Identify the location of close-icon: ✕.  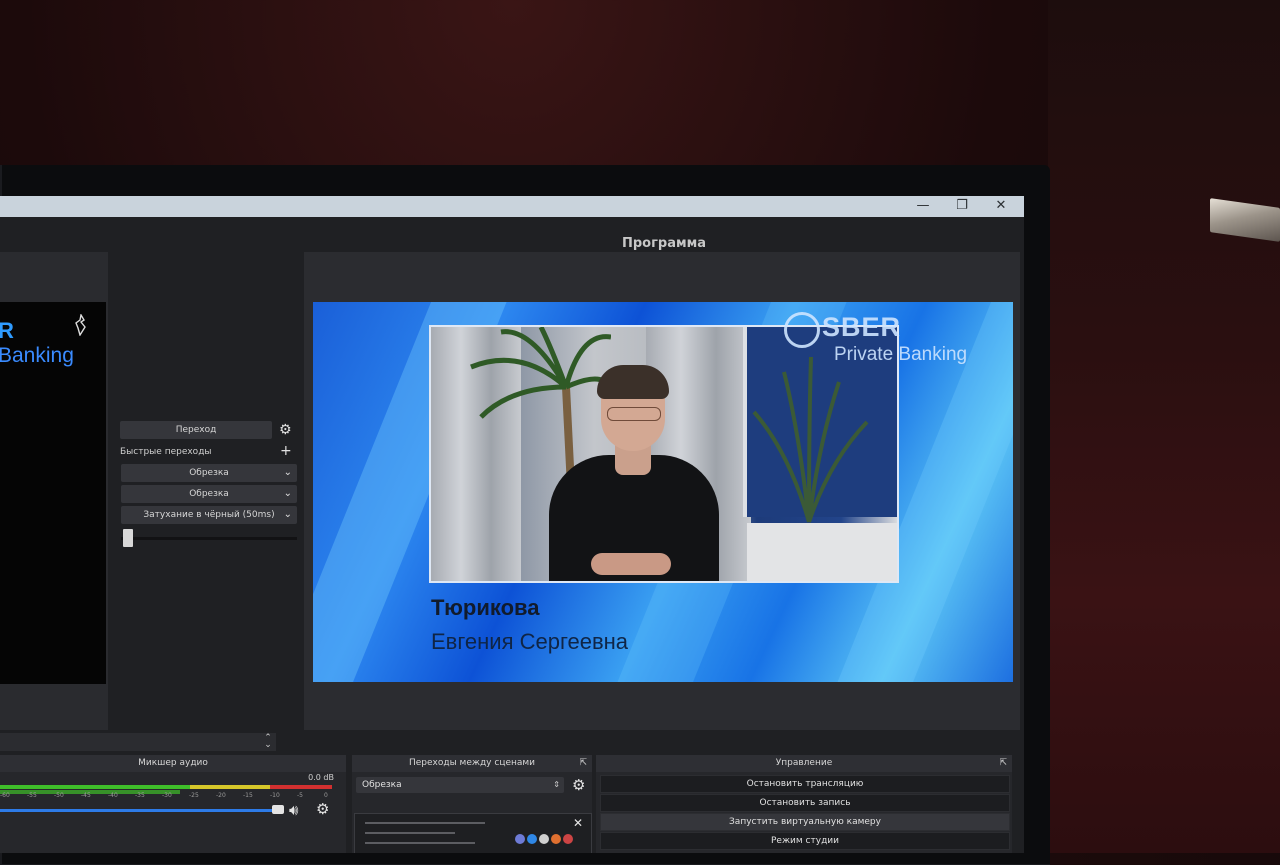
(578, 823).